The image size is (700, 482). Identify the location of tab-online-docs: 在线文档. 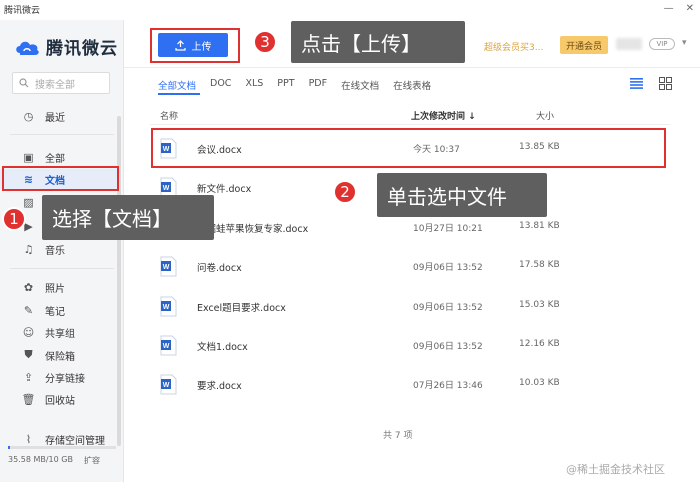
(360, 85).